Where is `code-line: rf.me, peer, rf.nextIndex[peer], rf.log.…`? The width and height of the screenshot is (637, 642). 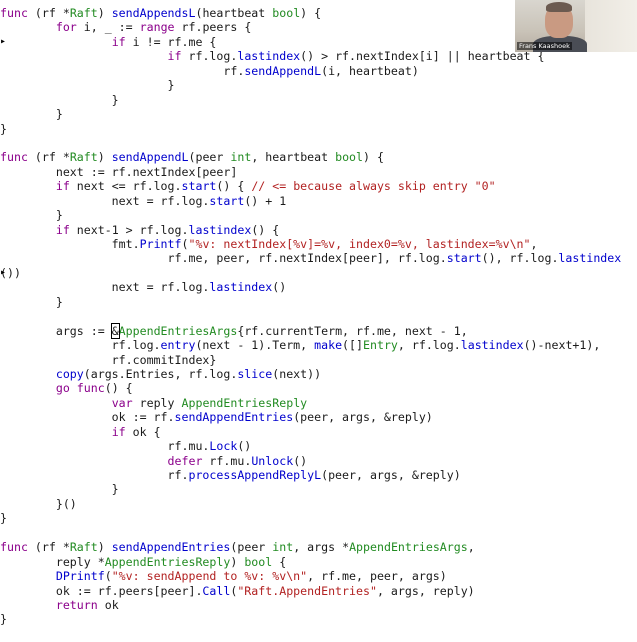 code-line: rf.me, peer, rf.nextIndex[peer], rf.log.… is located at coordinates (318, 258).